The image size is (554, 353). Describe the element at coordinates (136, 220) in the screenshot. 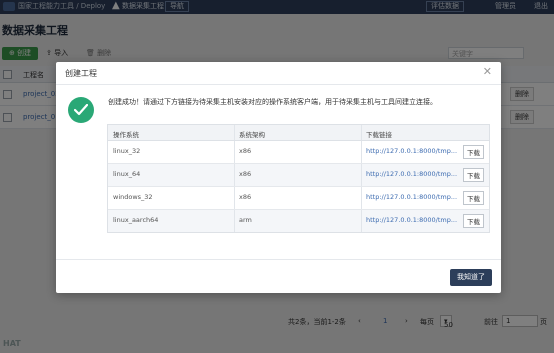

I see `os-cell: linux_aarch64` at that location.